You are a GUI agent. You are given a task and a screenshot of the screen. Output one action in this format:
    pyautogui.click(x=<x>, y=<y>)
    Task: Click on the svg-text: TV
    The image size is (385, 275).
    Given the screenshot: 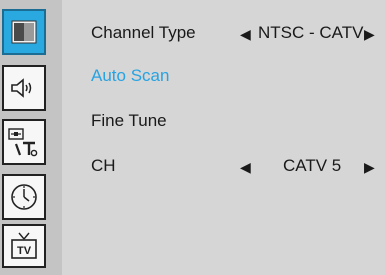 What is the action you would take?
    pyautogui.click(x=24, y=251)
    